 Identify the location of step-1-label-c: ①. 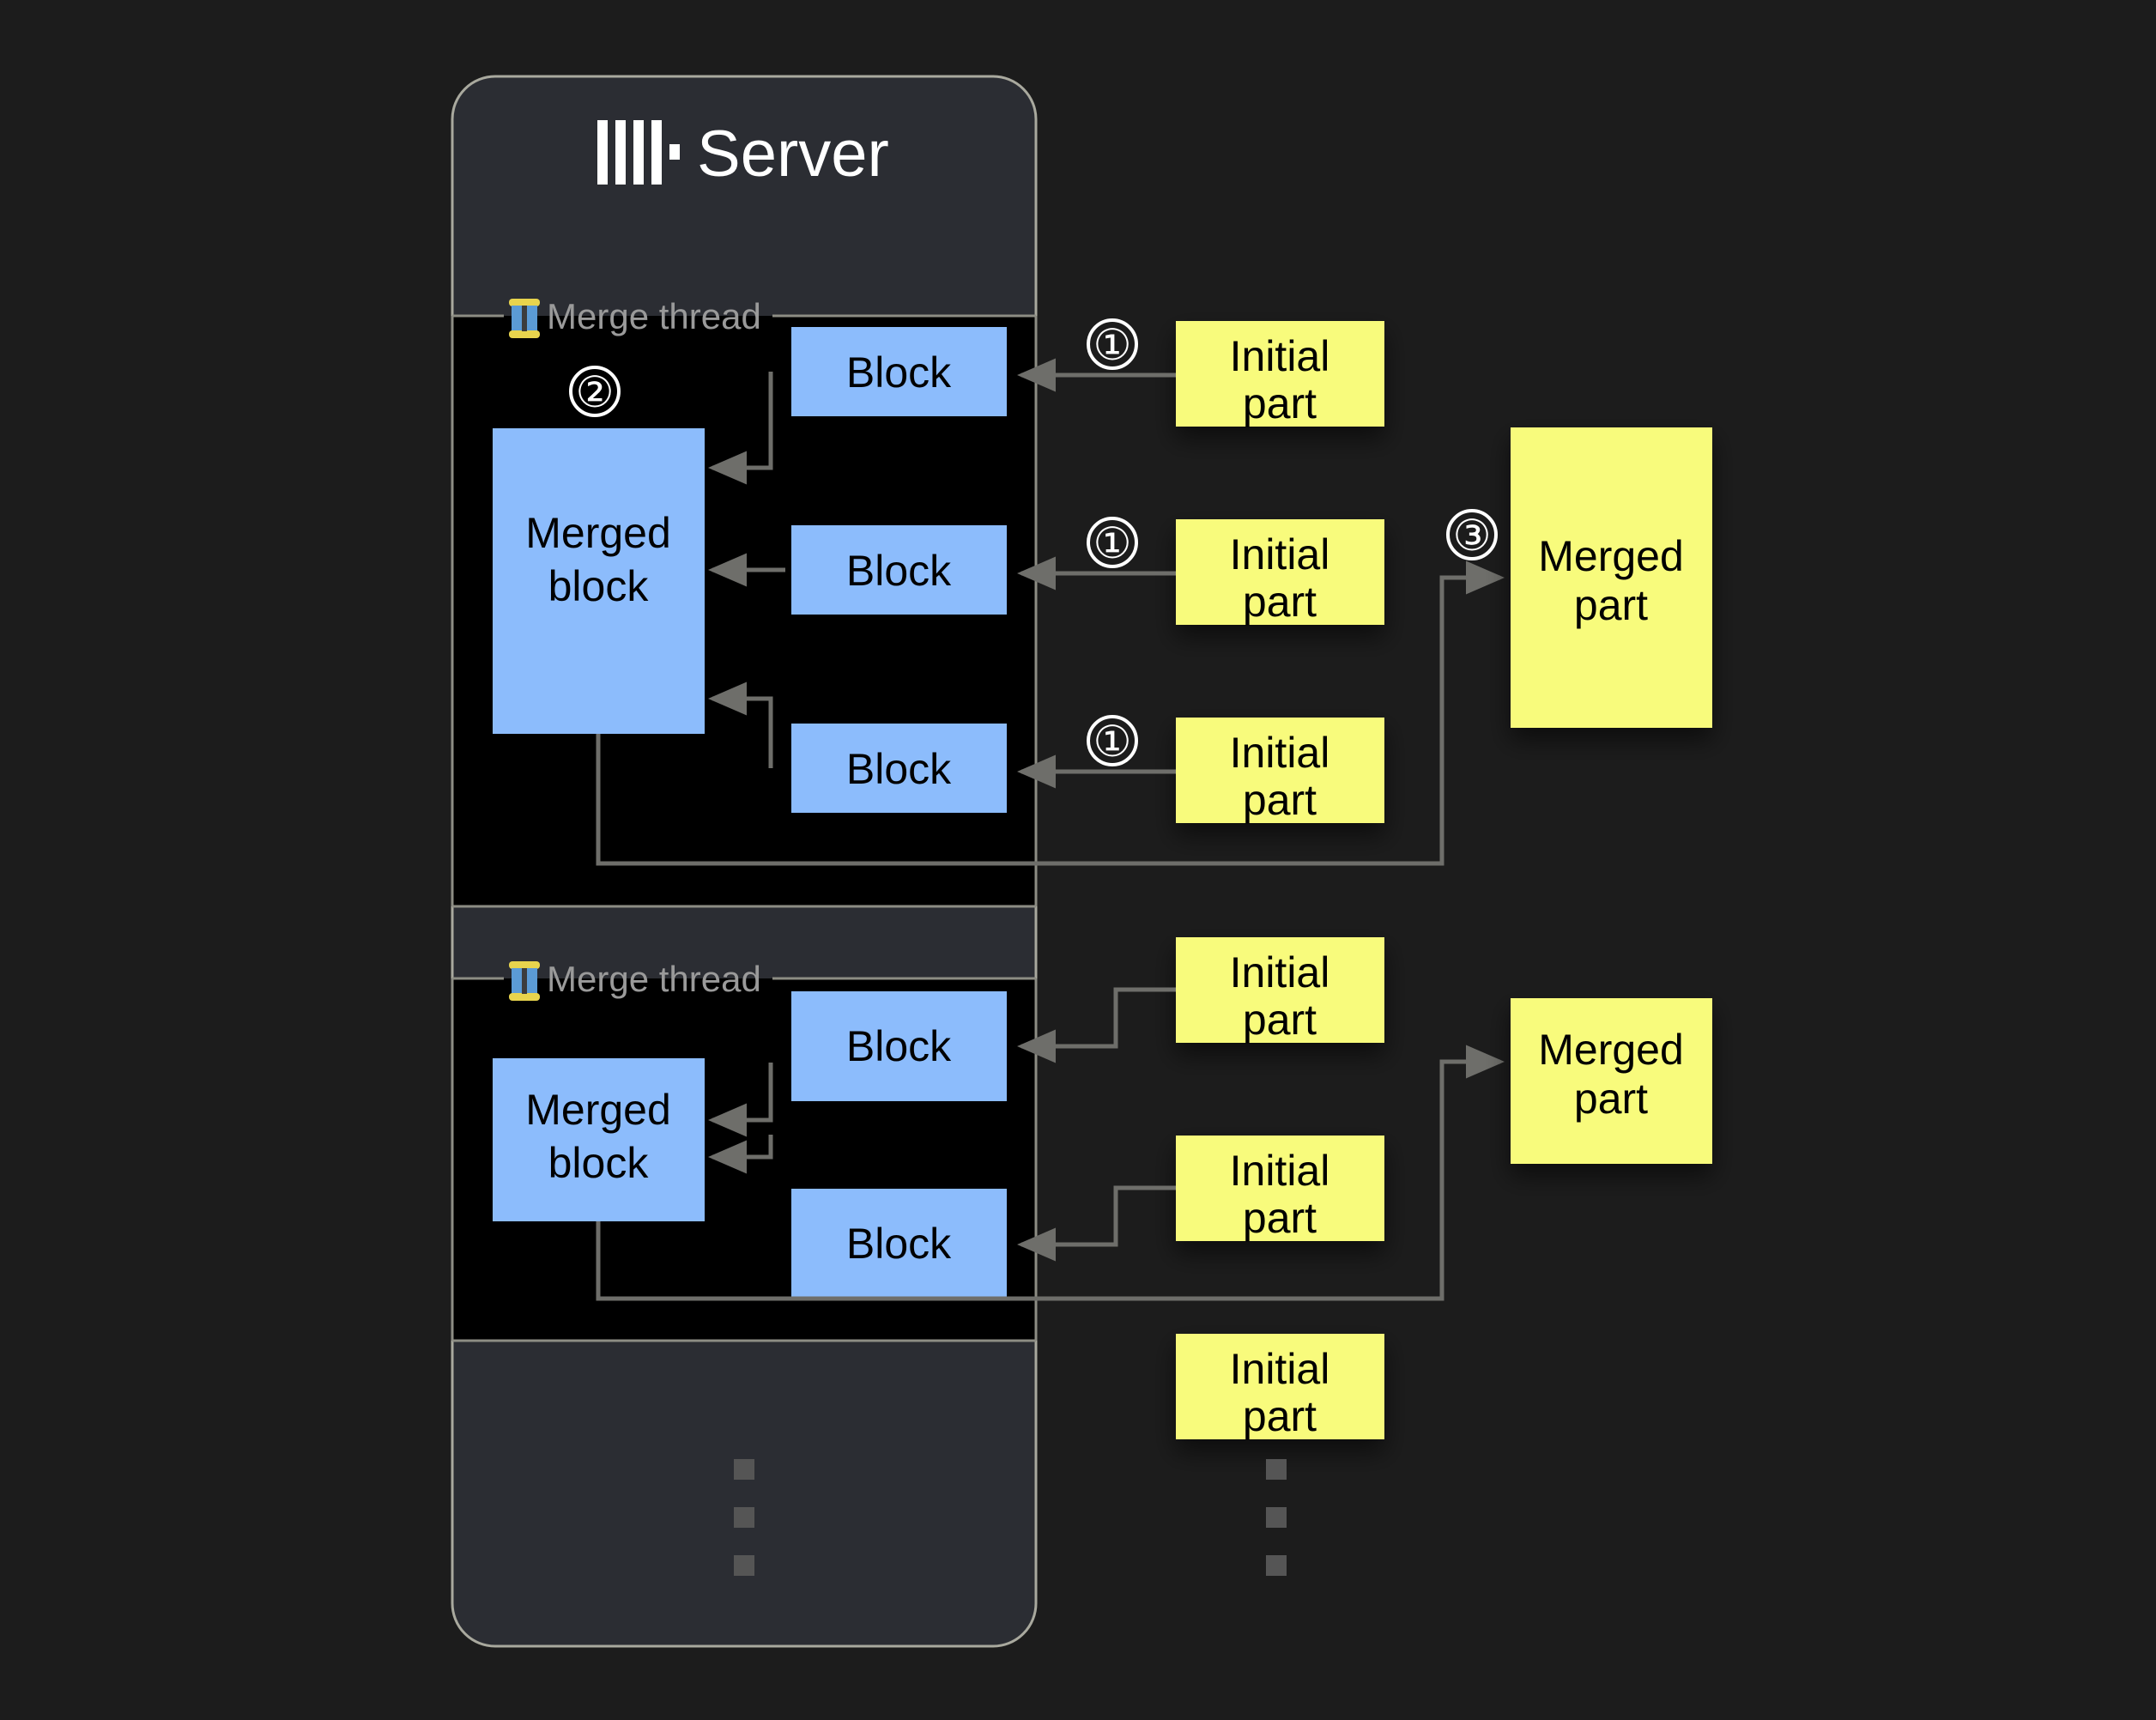
(1112, 742).